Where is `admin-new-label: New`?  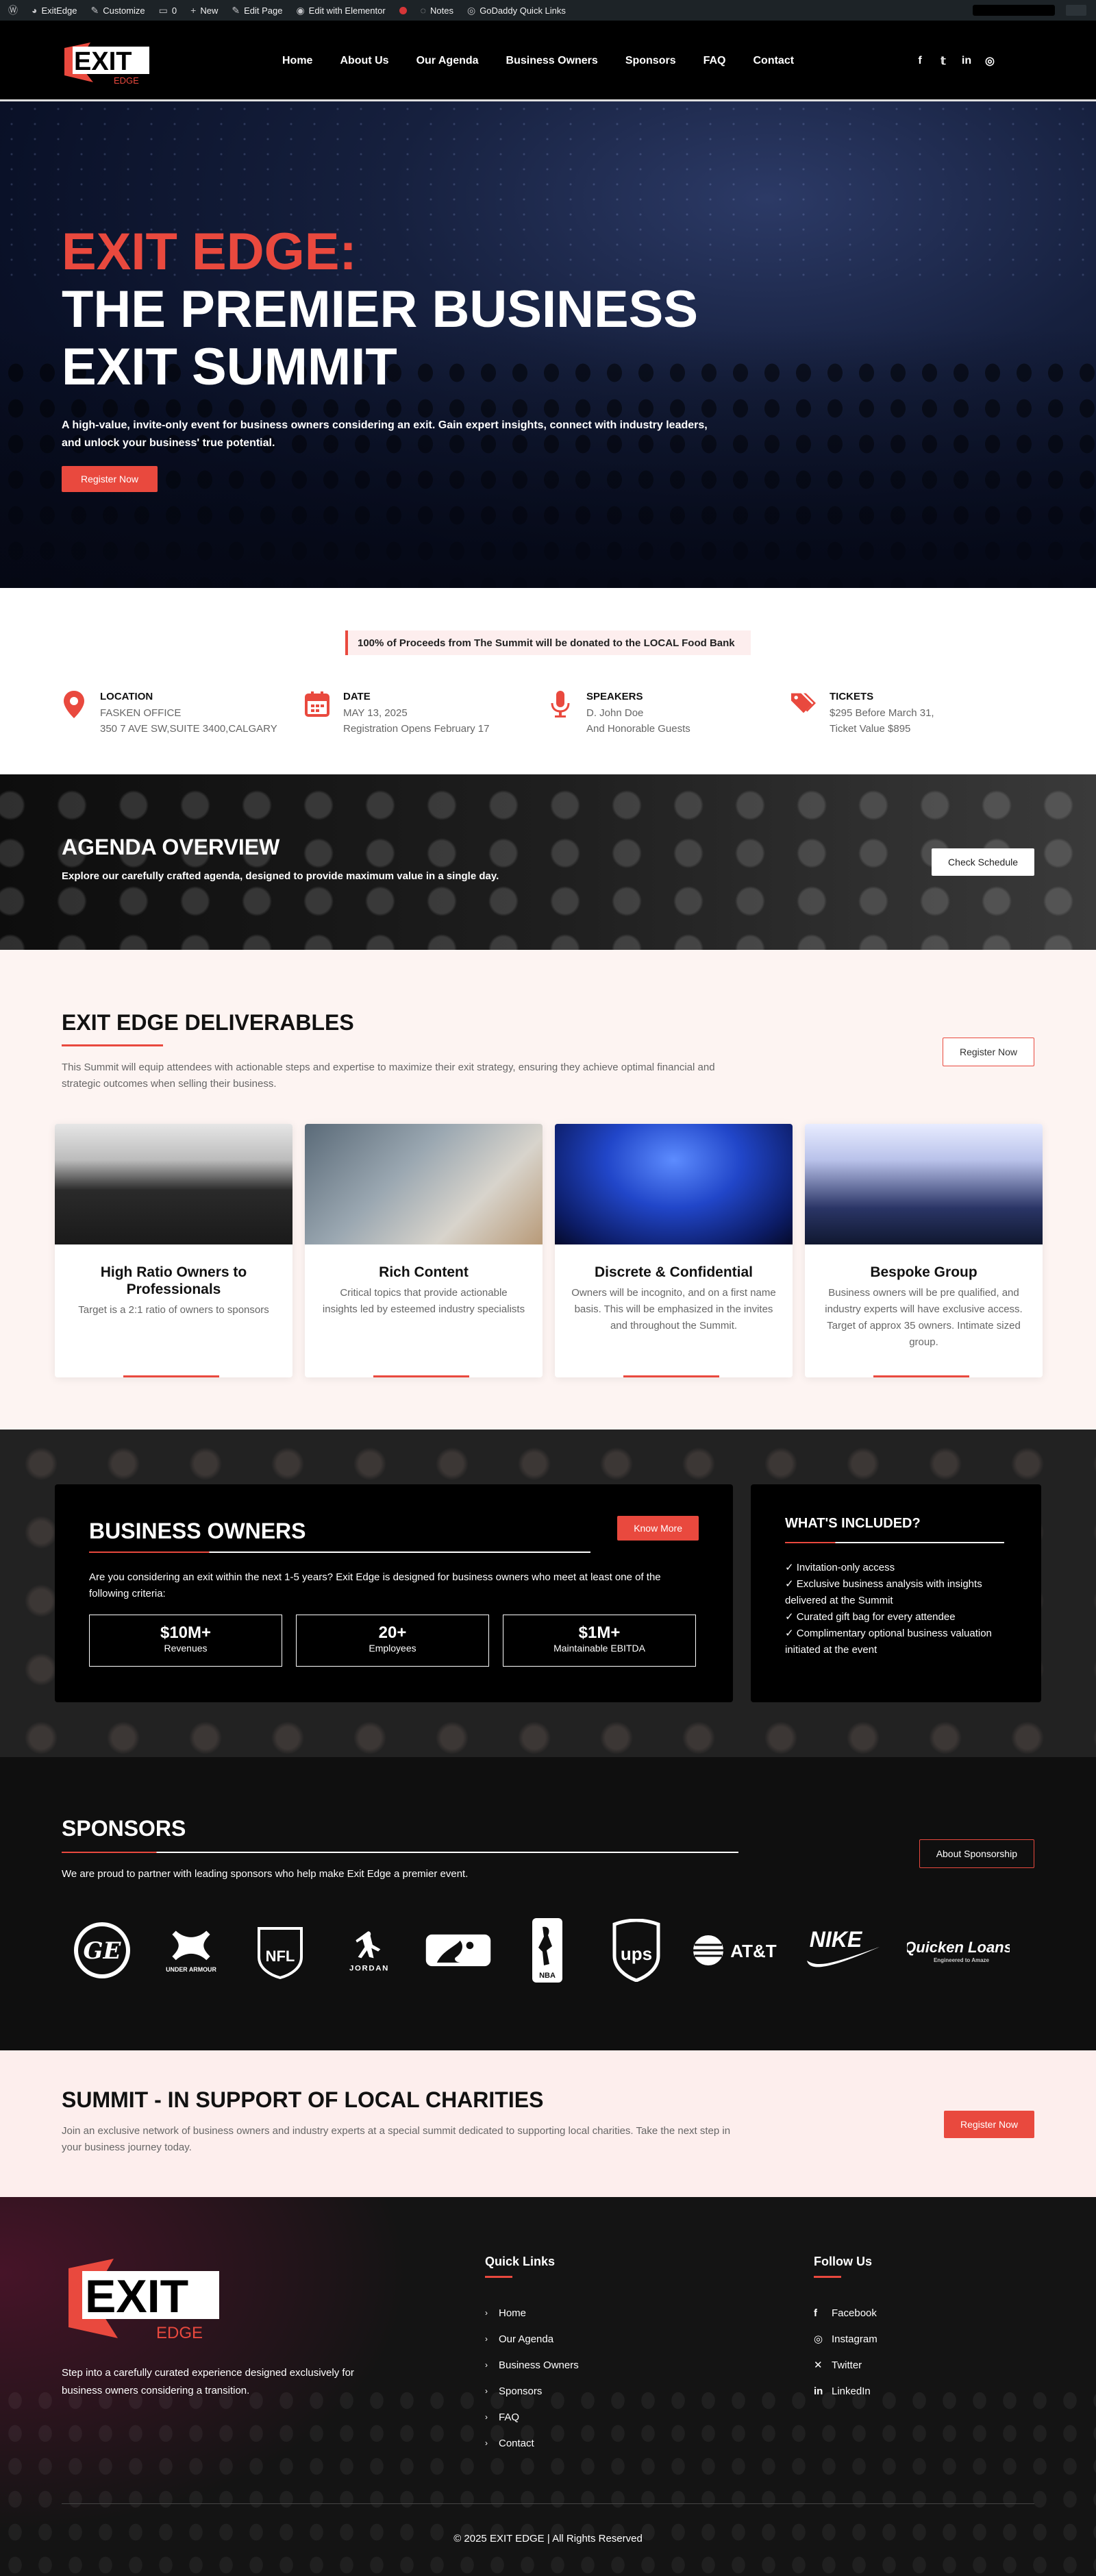 admin-new-label: New is located at coordinates (209, 11).